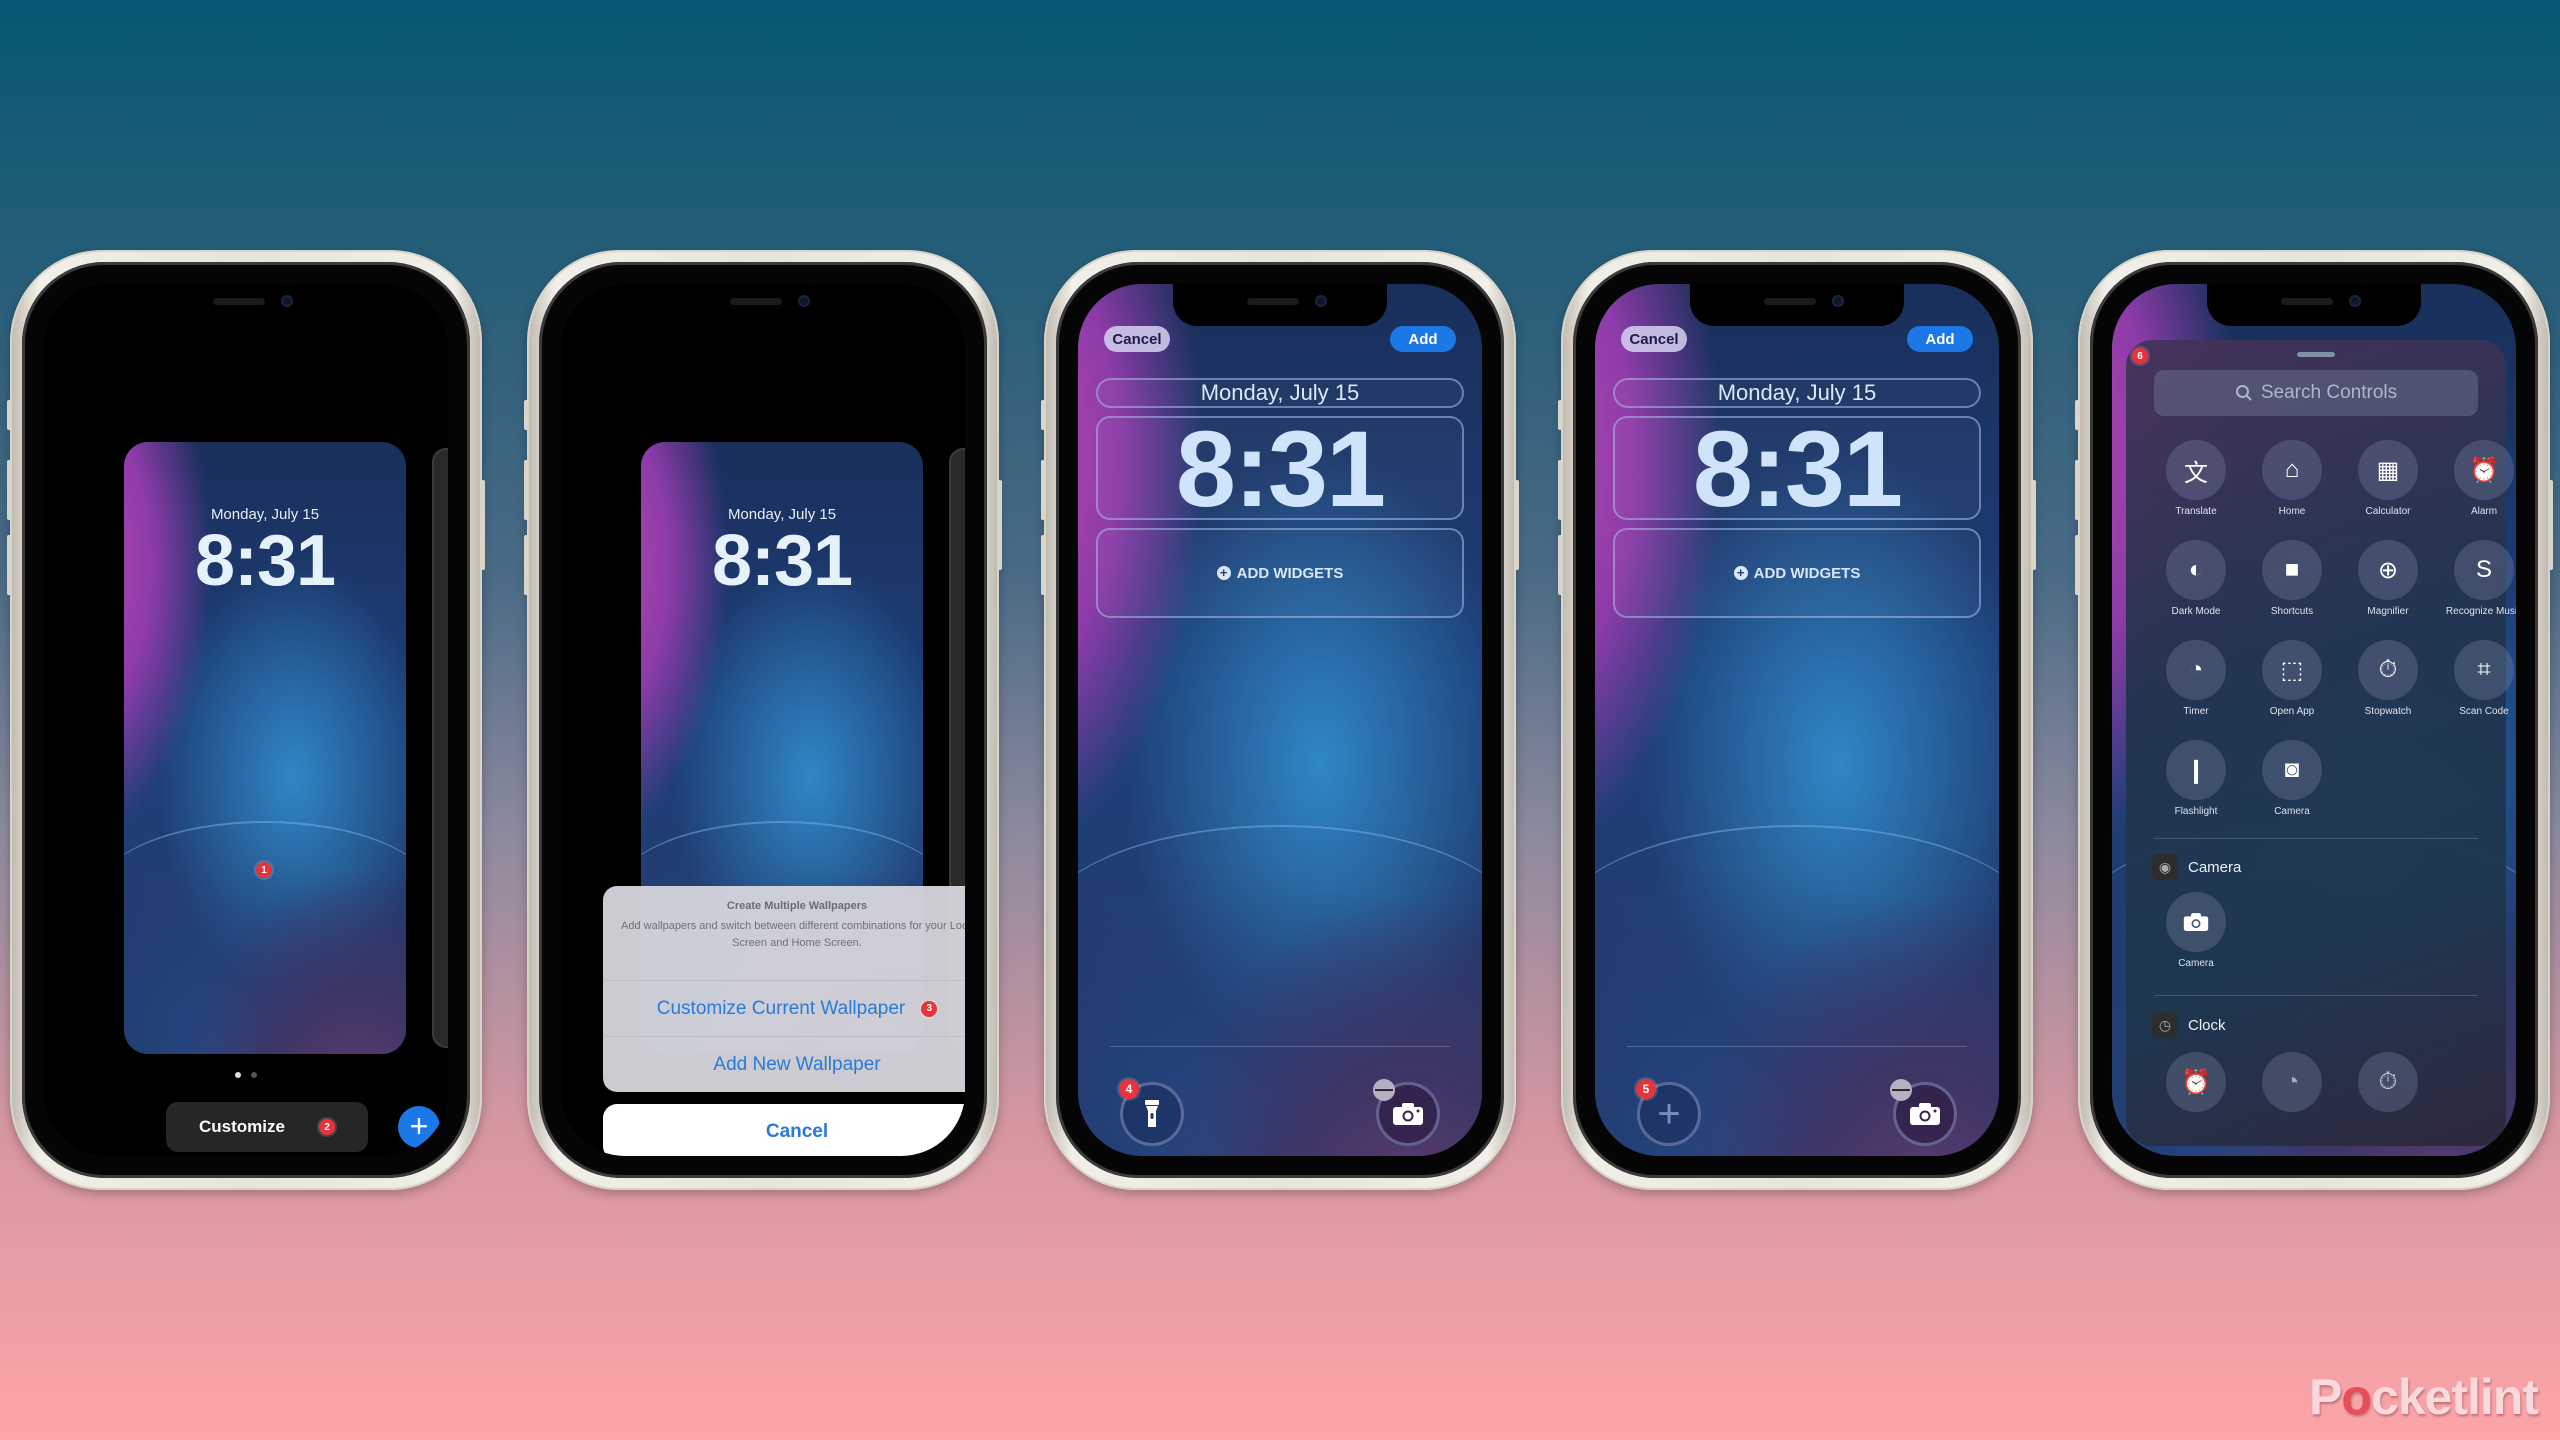  Describe the element at coordinates (2476, 685) in the screenshot. I see `control-scan-code: ⌗ Scan Code` at that location.